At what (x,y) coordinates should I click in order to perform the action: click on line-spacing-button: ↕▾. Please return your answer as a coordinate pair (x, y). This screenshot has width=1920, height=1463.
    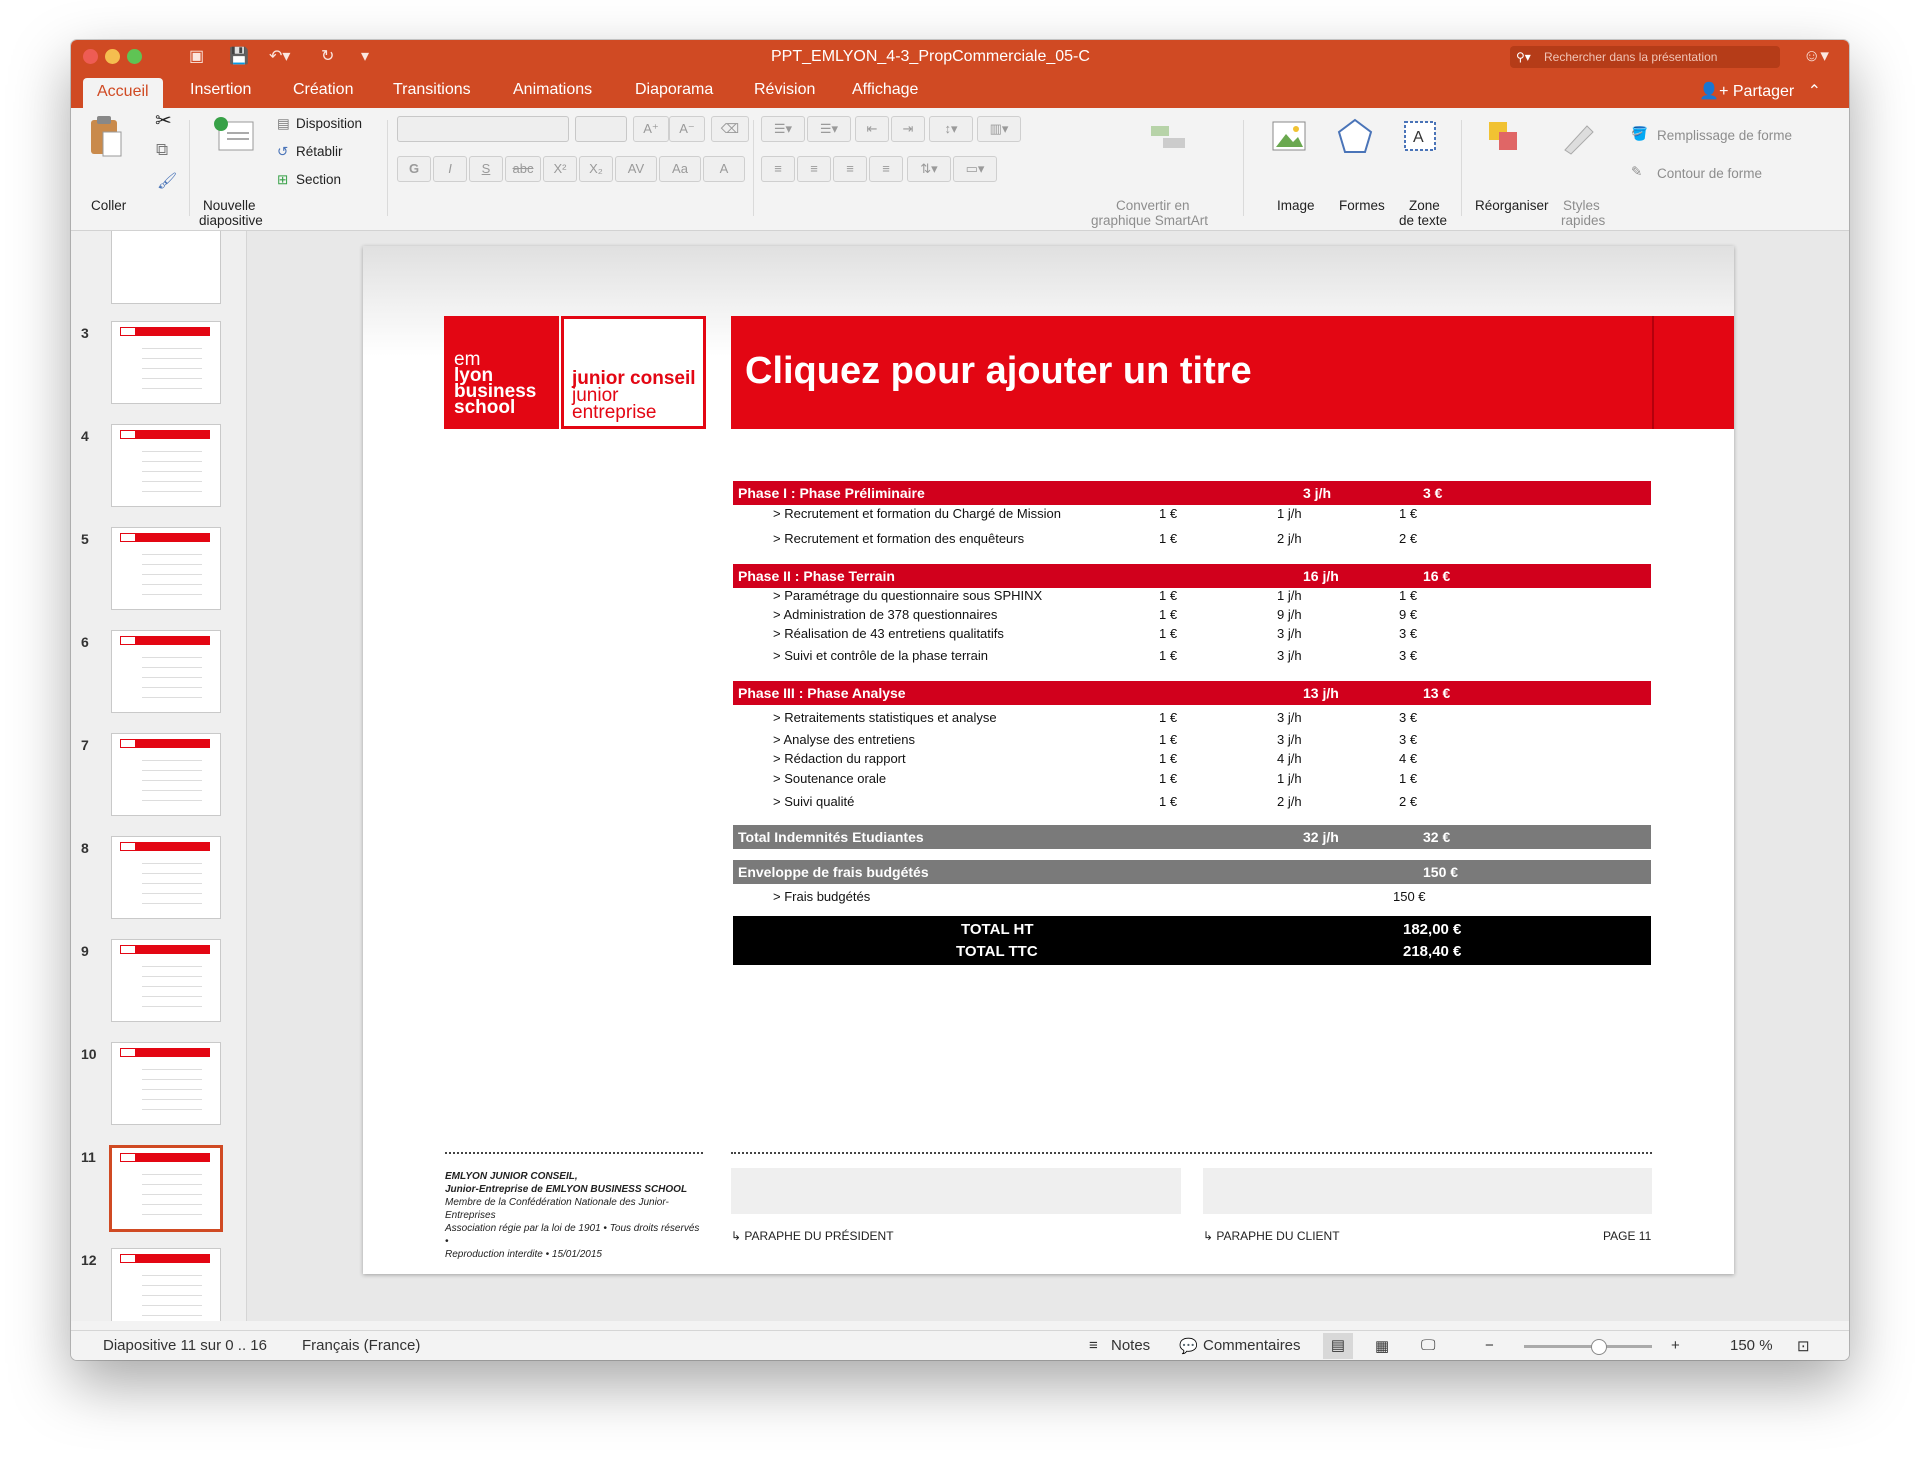
    Looking at the image, I should click on (951, 129).